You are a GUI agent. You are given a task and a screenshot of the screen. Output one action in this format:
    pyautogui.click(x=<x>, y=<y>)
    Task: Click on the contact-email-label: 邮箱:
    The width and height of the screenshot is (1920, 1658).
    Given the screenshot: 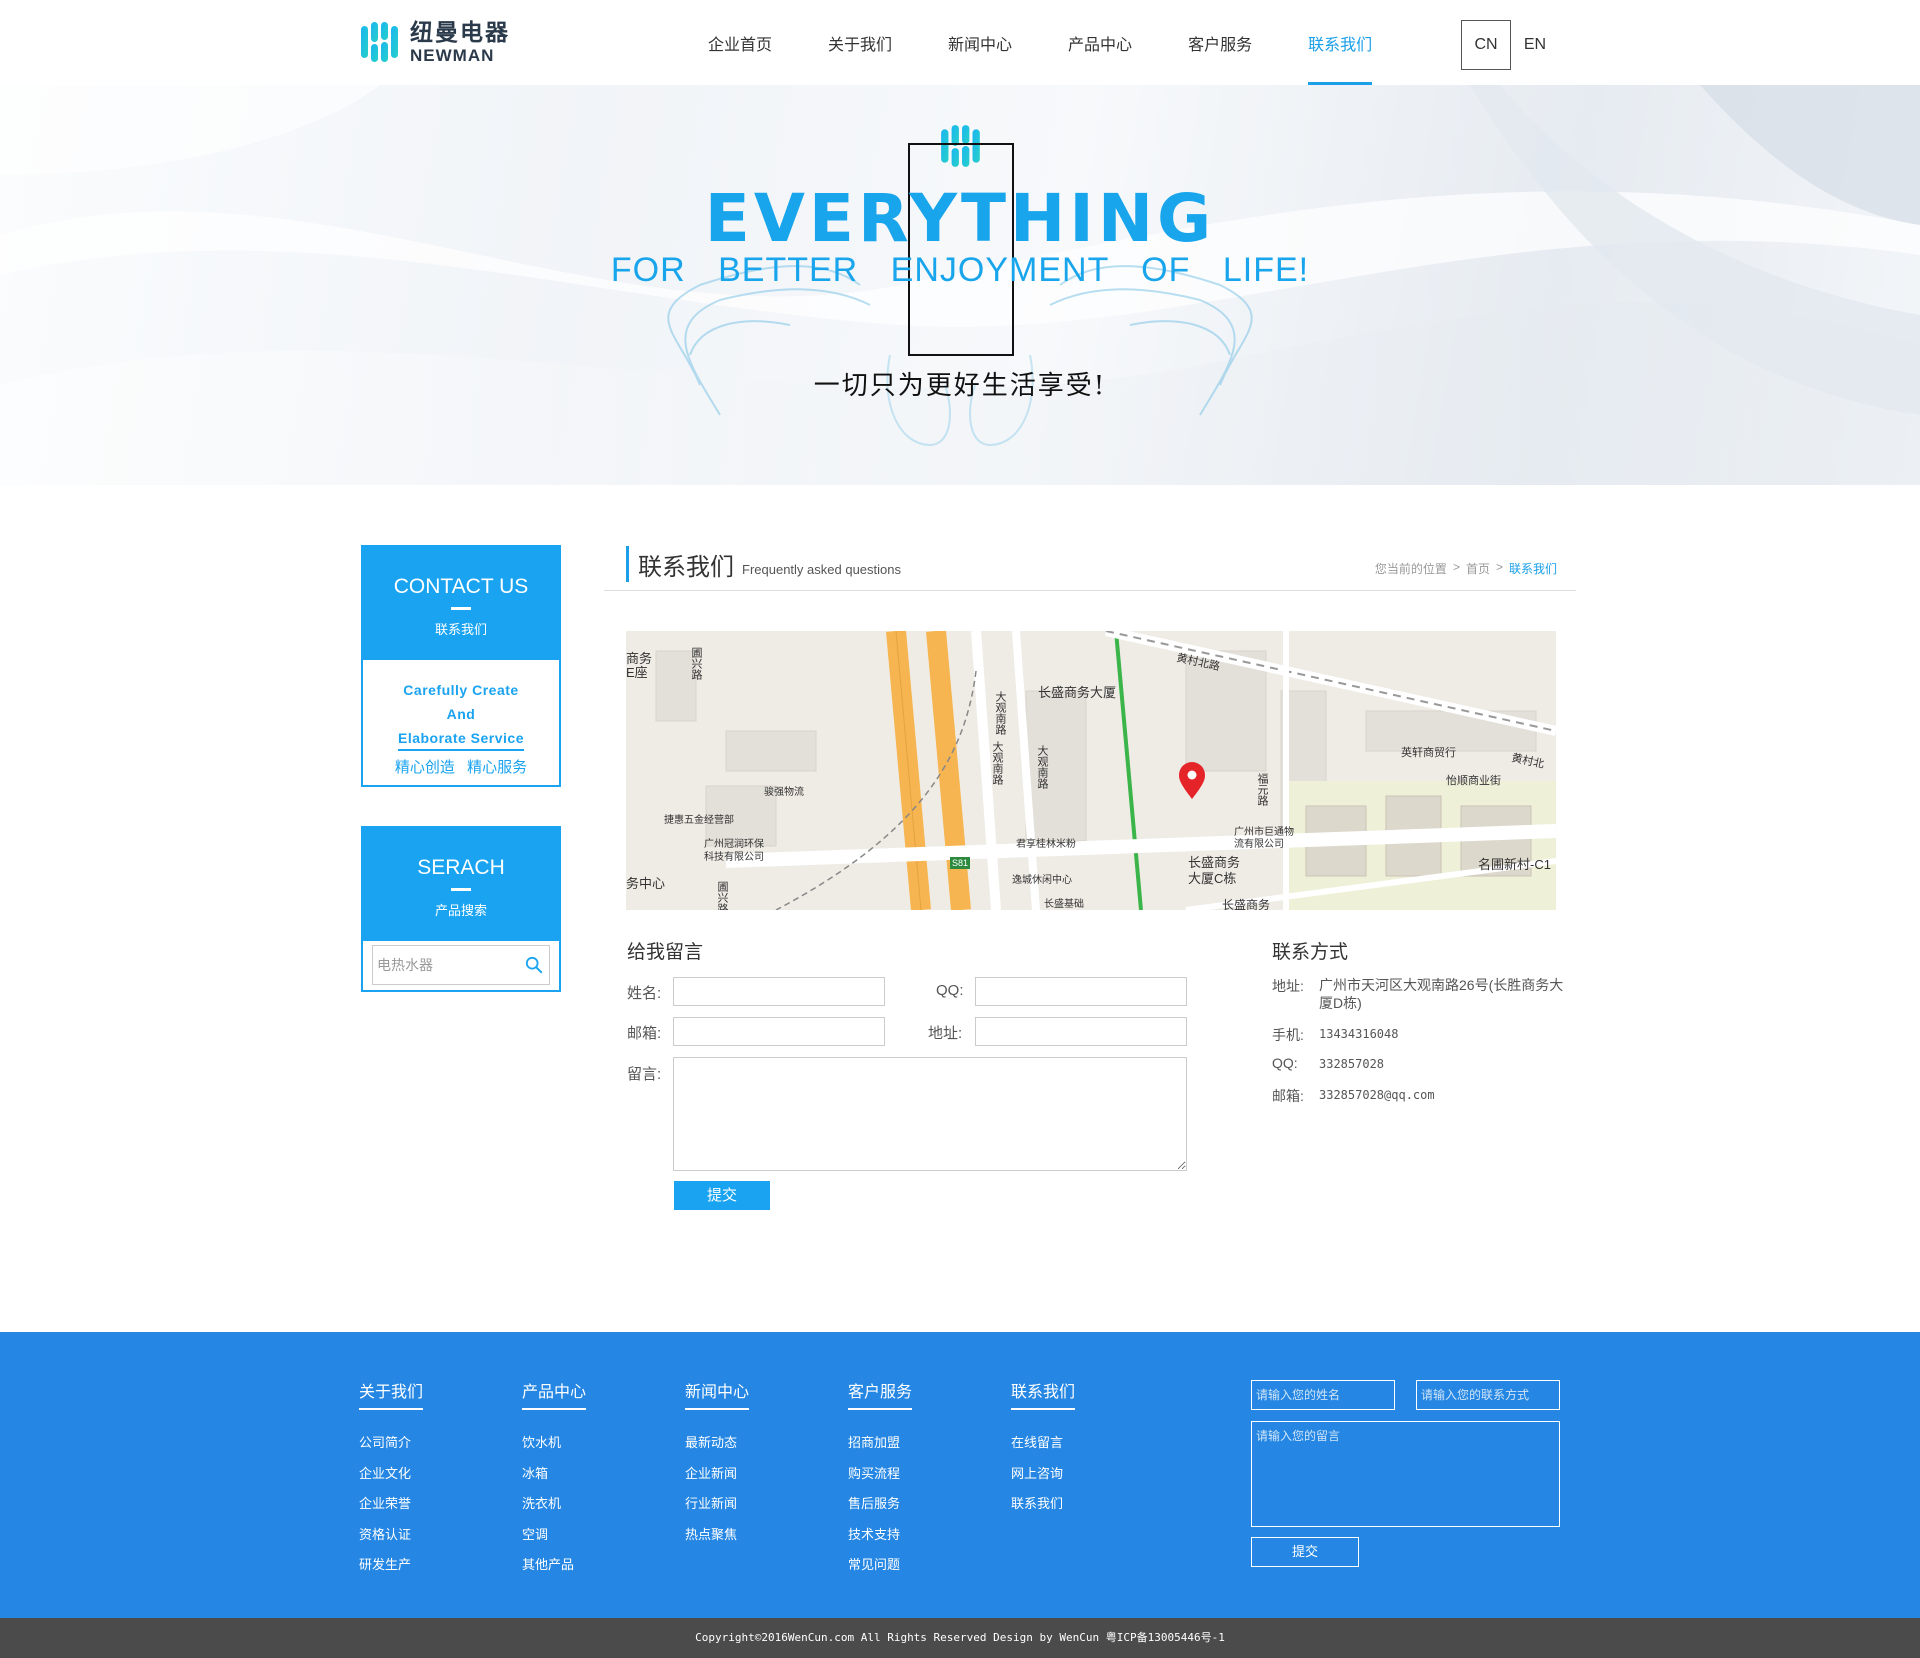 What is the action you would take?
    pyautogui.click(x=1288, y=1096)
    